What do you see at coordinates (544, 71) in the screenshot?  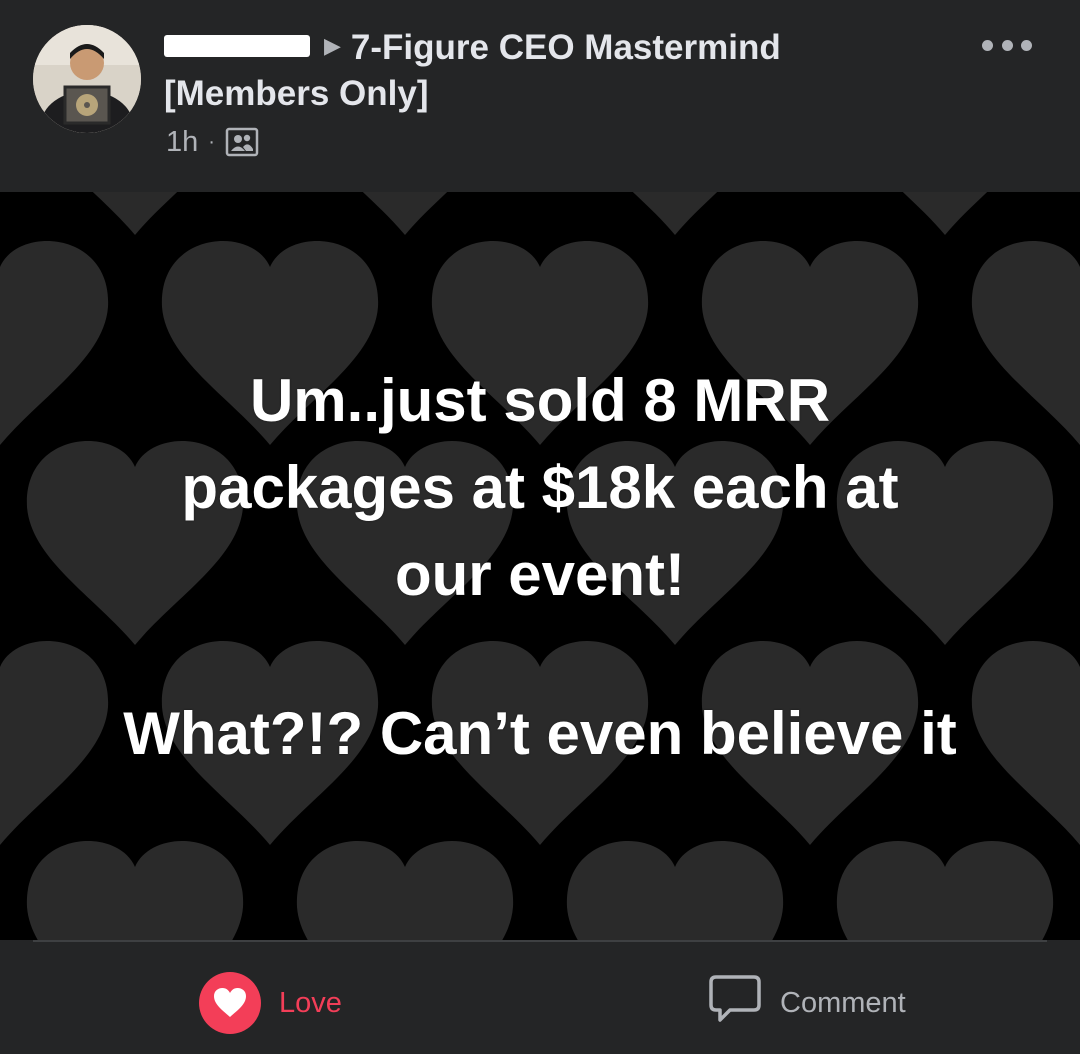 I see `post-title: ▶ 7-Figure CEO Mastermind [Members Only]` at bounding box center [544, 71].